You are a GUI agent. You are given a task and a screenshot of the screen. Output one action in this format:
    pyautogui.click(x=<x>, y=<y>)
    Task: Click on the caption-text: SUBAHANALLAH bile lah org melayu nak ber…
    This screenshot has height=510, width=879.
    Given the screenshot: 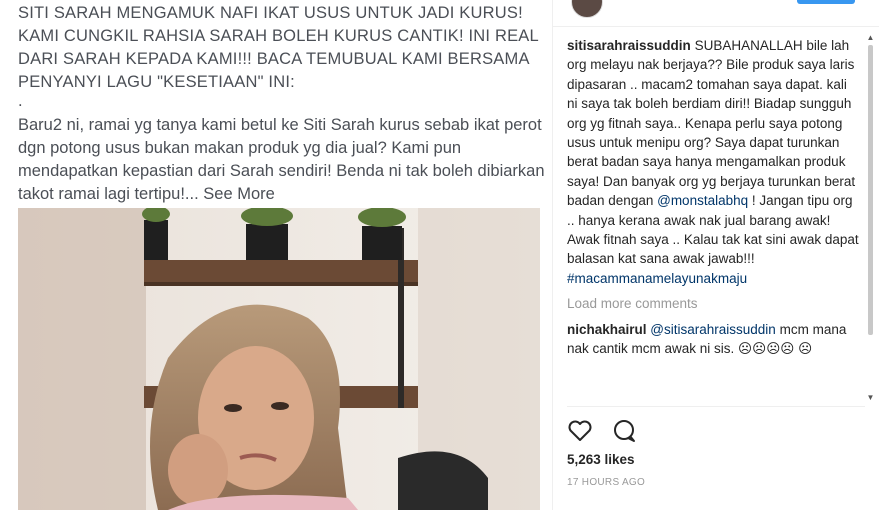 What is the action you would take?
    pyautogui.click(x=711, y=123)
    